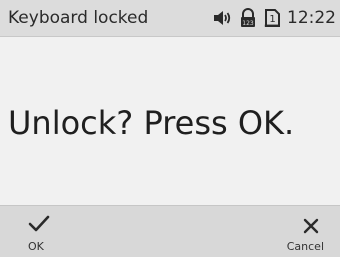  What do you see at coordinates (36, 246) in the screenshot?
I see `ok-label: OK` at bounding box center [36, 246].